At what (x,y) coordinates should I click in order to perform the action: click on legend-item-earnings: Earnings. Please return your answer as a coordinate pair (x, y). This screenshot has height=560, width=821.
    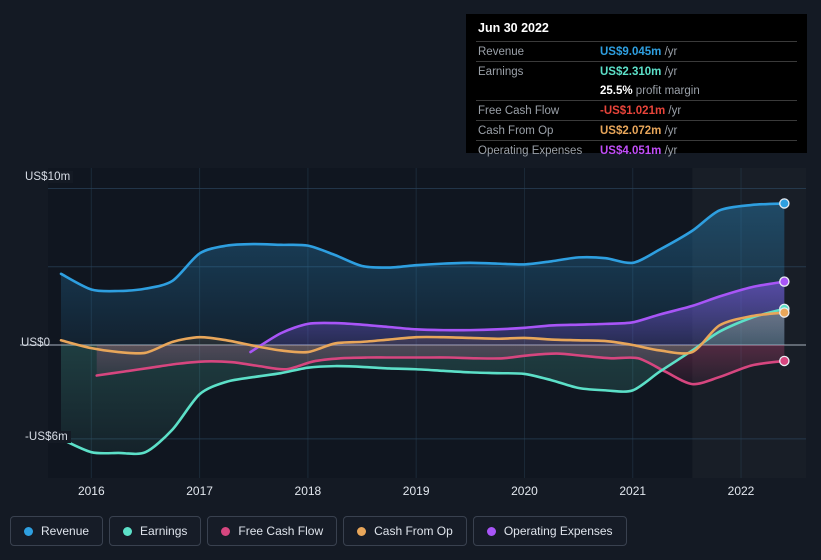
    Looking at the image, I should click on (155, 531).